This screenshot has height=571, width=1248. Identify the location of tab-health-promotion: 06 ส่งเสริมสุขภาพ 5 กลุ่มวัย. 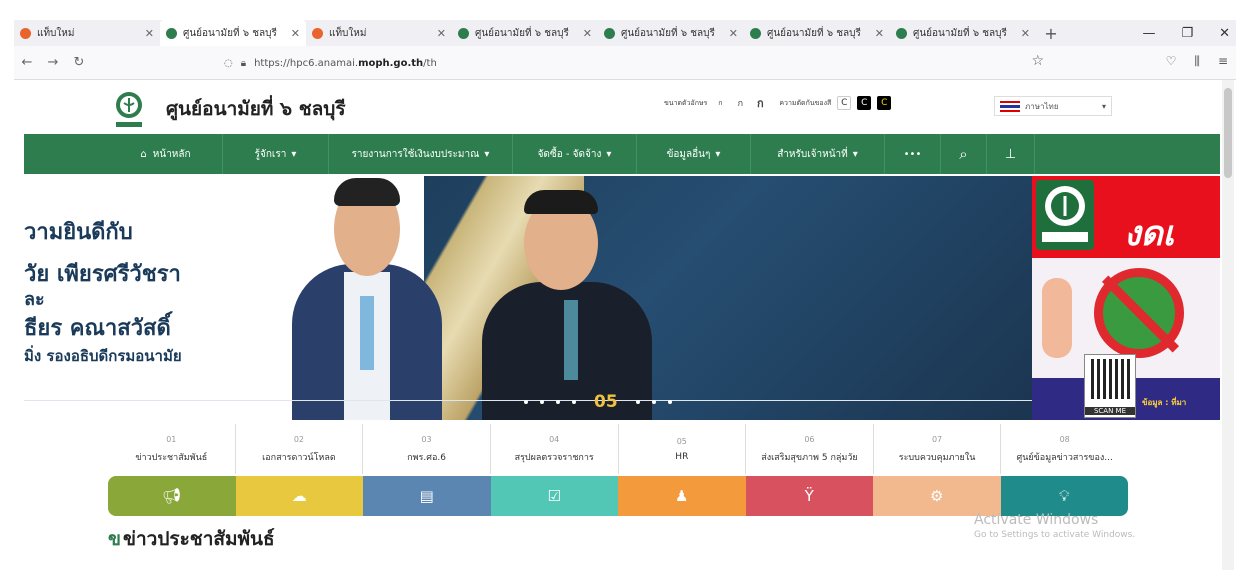
(810, 449).